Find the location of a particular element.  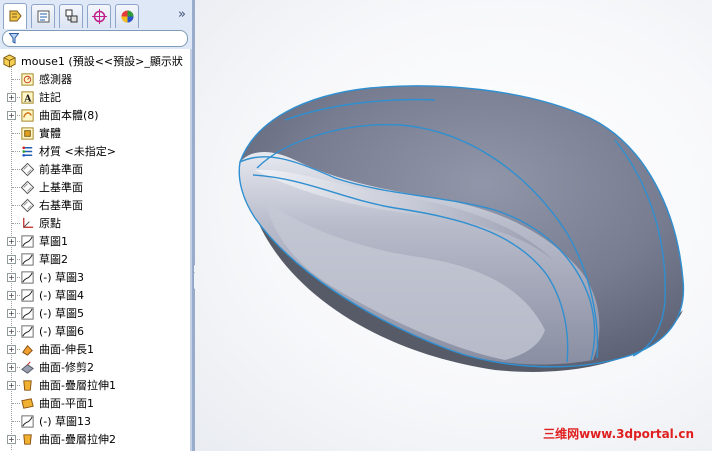

tree-item: 材質 <未指定> is located at coordinates (96, 151).